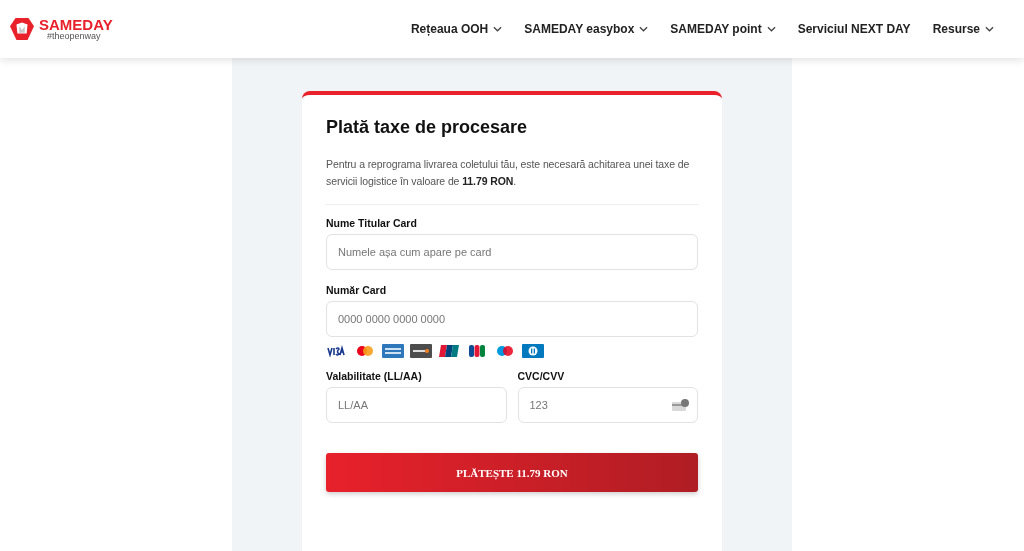 The height and width of the screenshot is (551, 1024). Describe the element at coordinates (74, 36) in the screenshot. I see `logo-tagline: #theopenway` at that location.